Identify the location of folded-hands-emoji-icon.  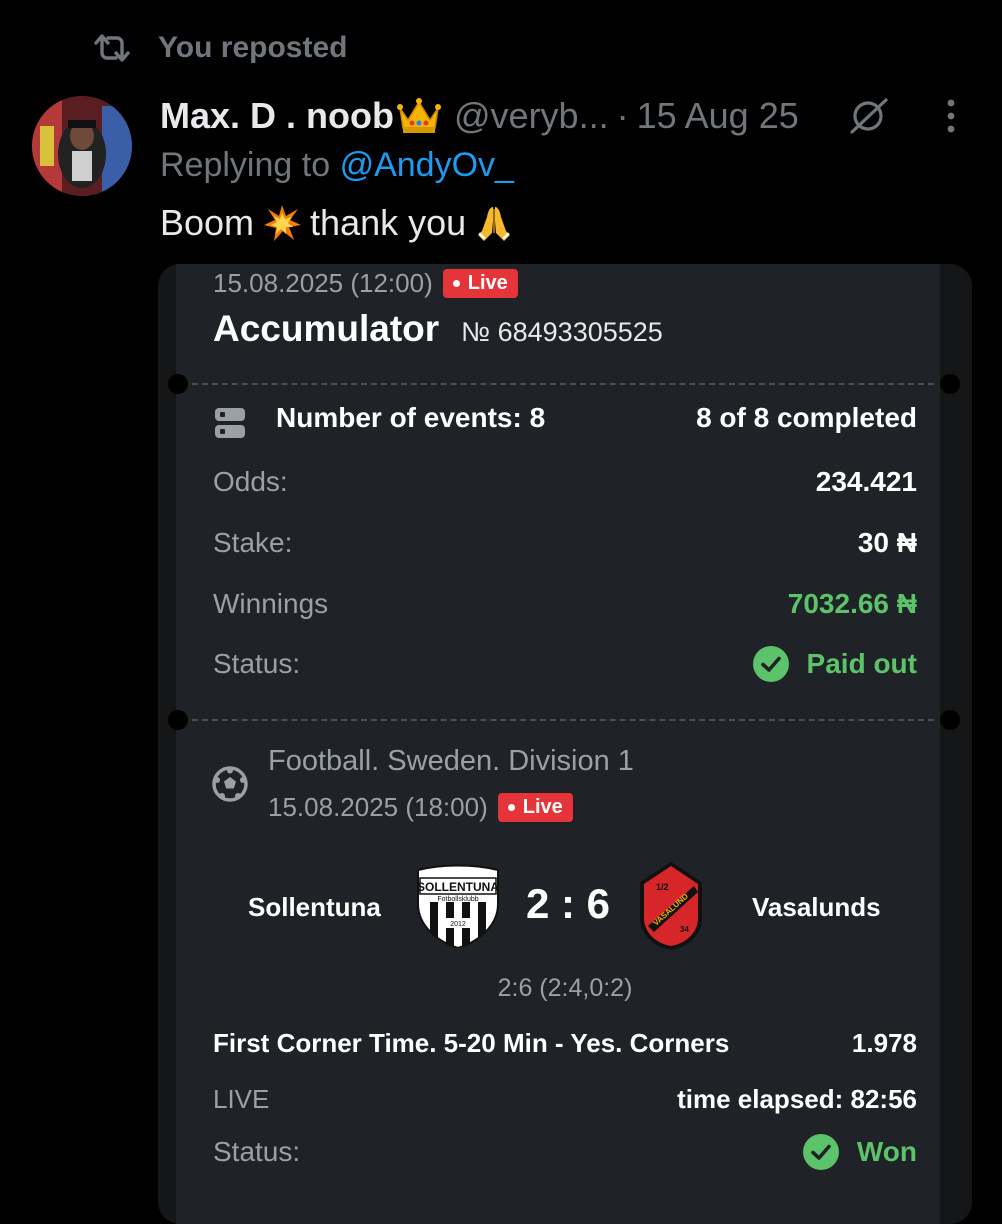
(494, 224).